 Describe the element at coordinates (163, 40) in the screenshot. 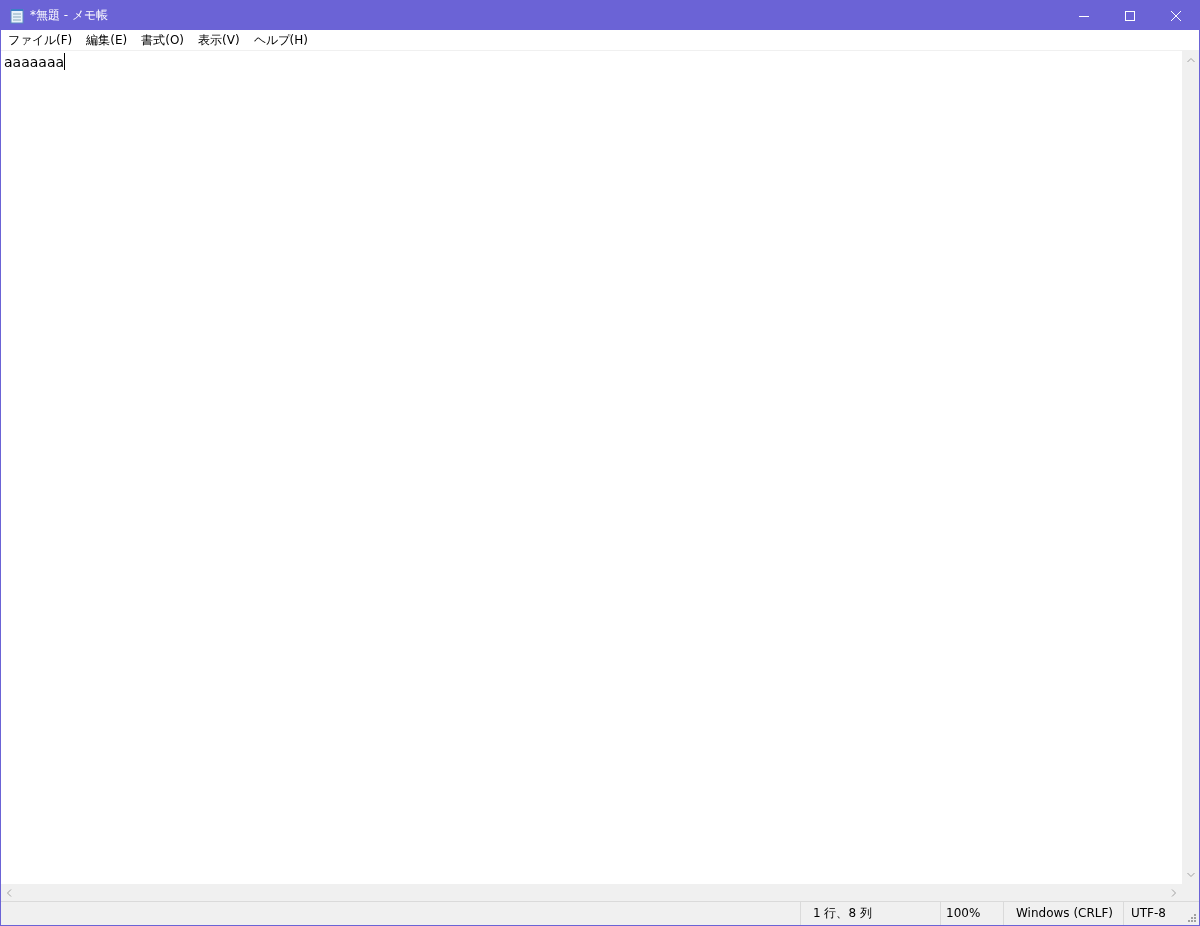

I see `menu-item: 書式(O)` at that location.